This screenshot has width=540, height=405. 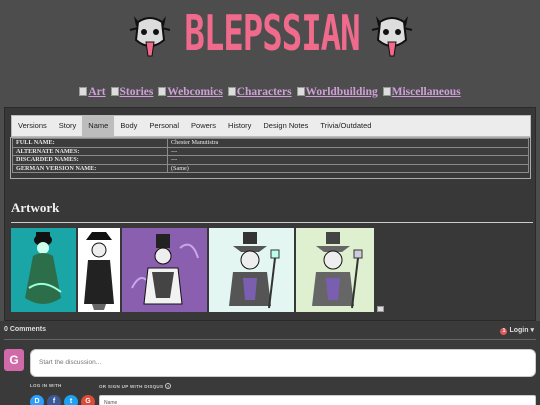 What do you see at coordinates (68, 126) in the screenshot?
I see `tab-story: Story` at bounding box center [68, 126].